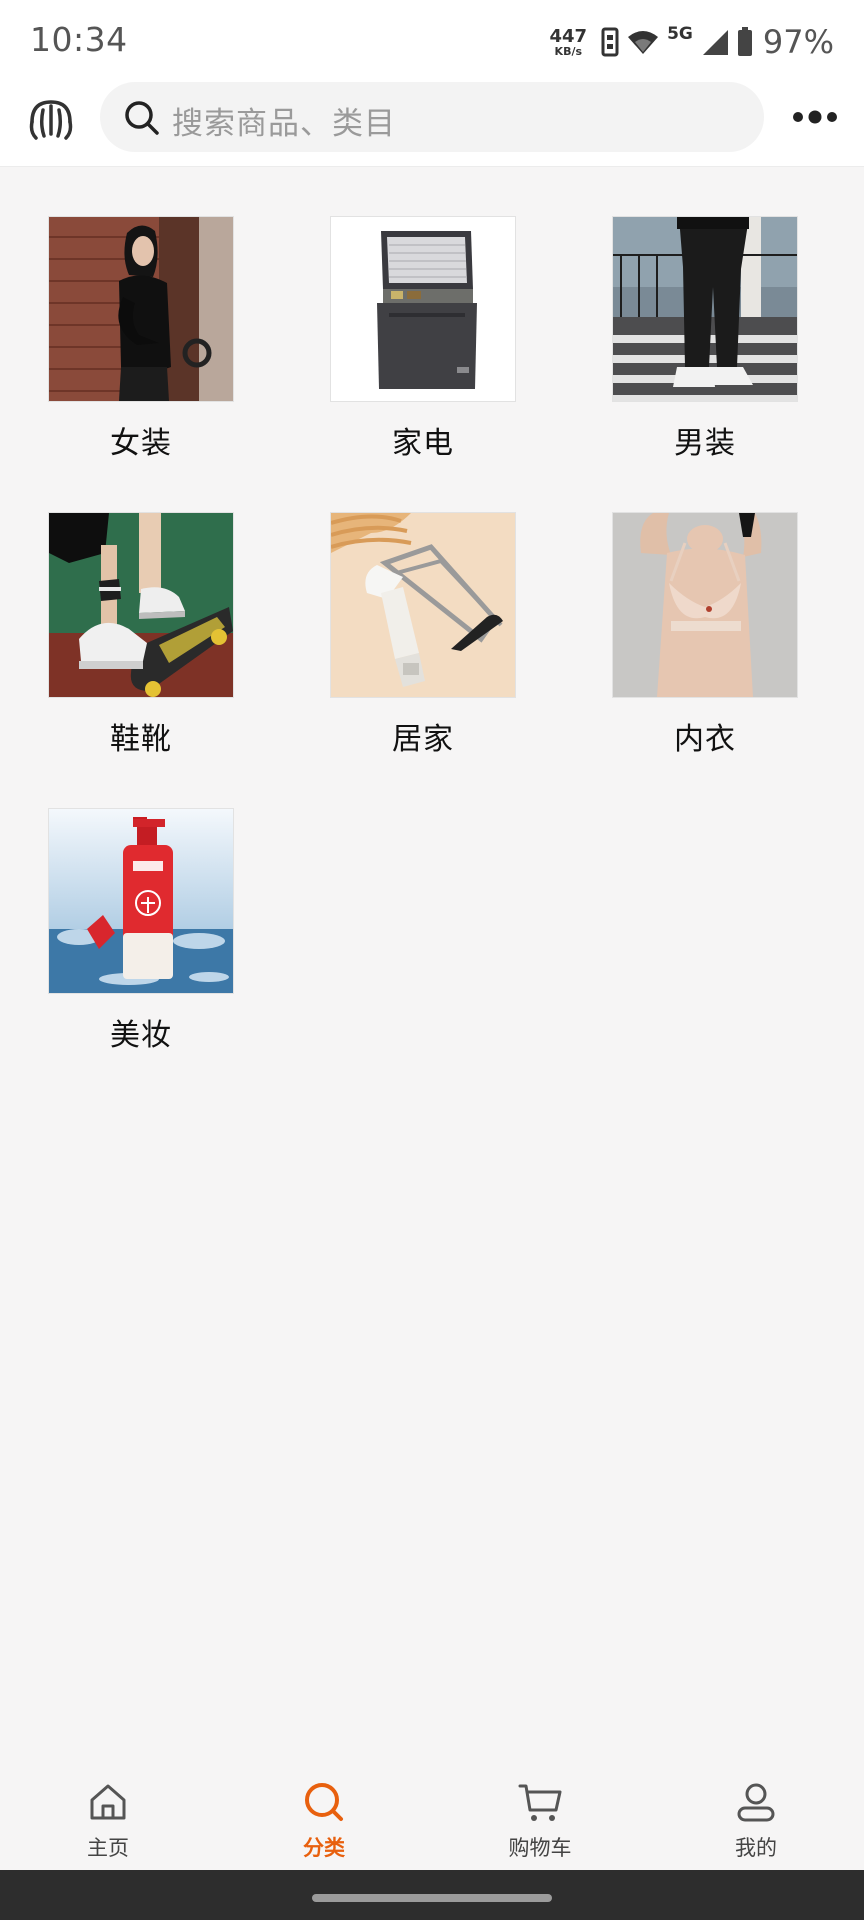  I want to click on nav-cart: 购物车, so click(540, 1820).